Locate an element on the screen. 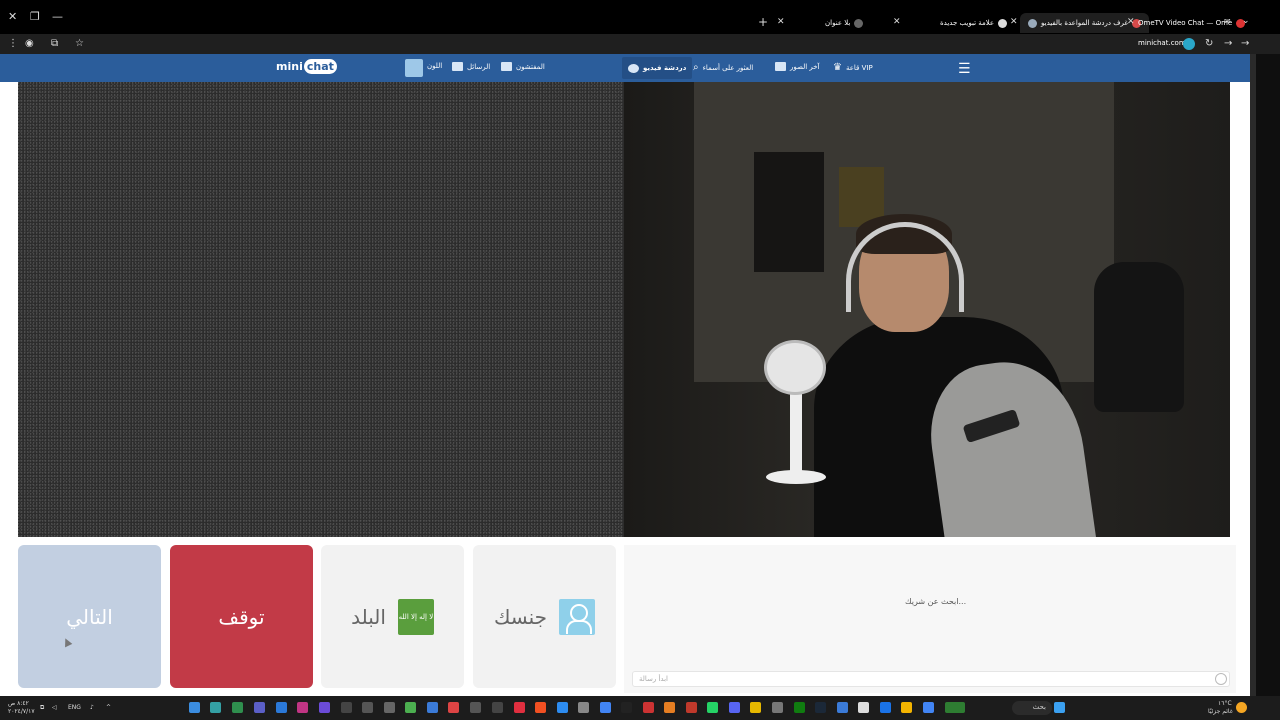 The image size is (1280, 720). new-tab-button: + is located at coordinates (763, 22).